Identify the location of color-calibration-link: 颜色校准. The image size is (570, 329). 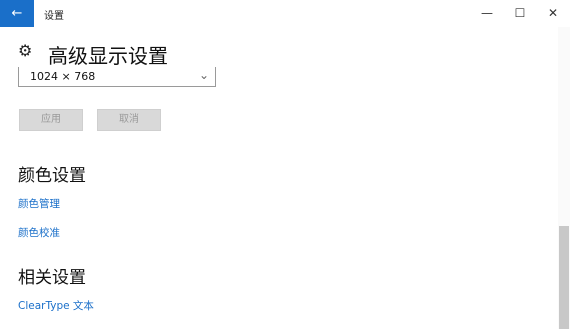
(39, 232).